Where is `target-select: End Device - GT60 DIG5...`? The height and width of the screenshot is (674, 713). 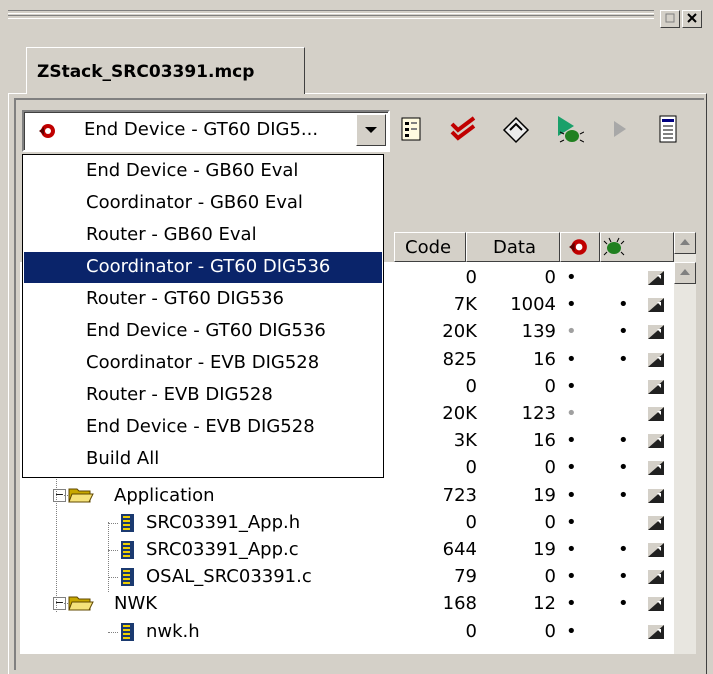
target-select: End Device - GT60 DIG5... is located at coordinates (206, 131).